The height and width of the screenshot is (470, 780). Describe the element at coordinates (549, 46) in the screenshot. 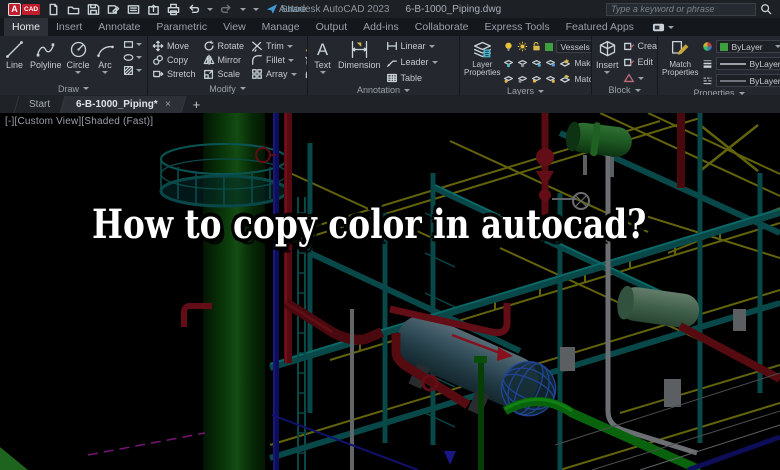

I see `layer-color-swatch` at that location.